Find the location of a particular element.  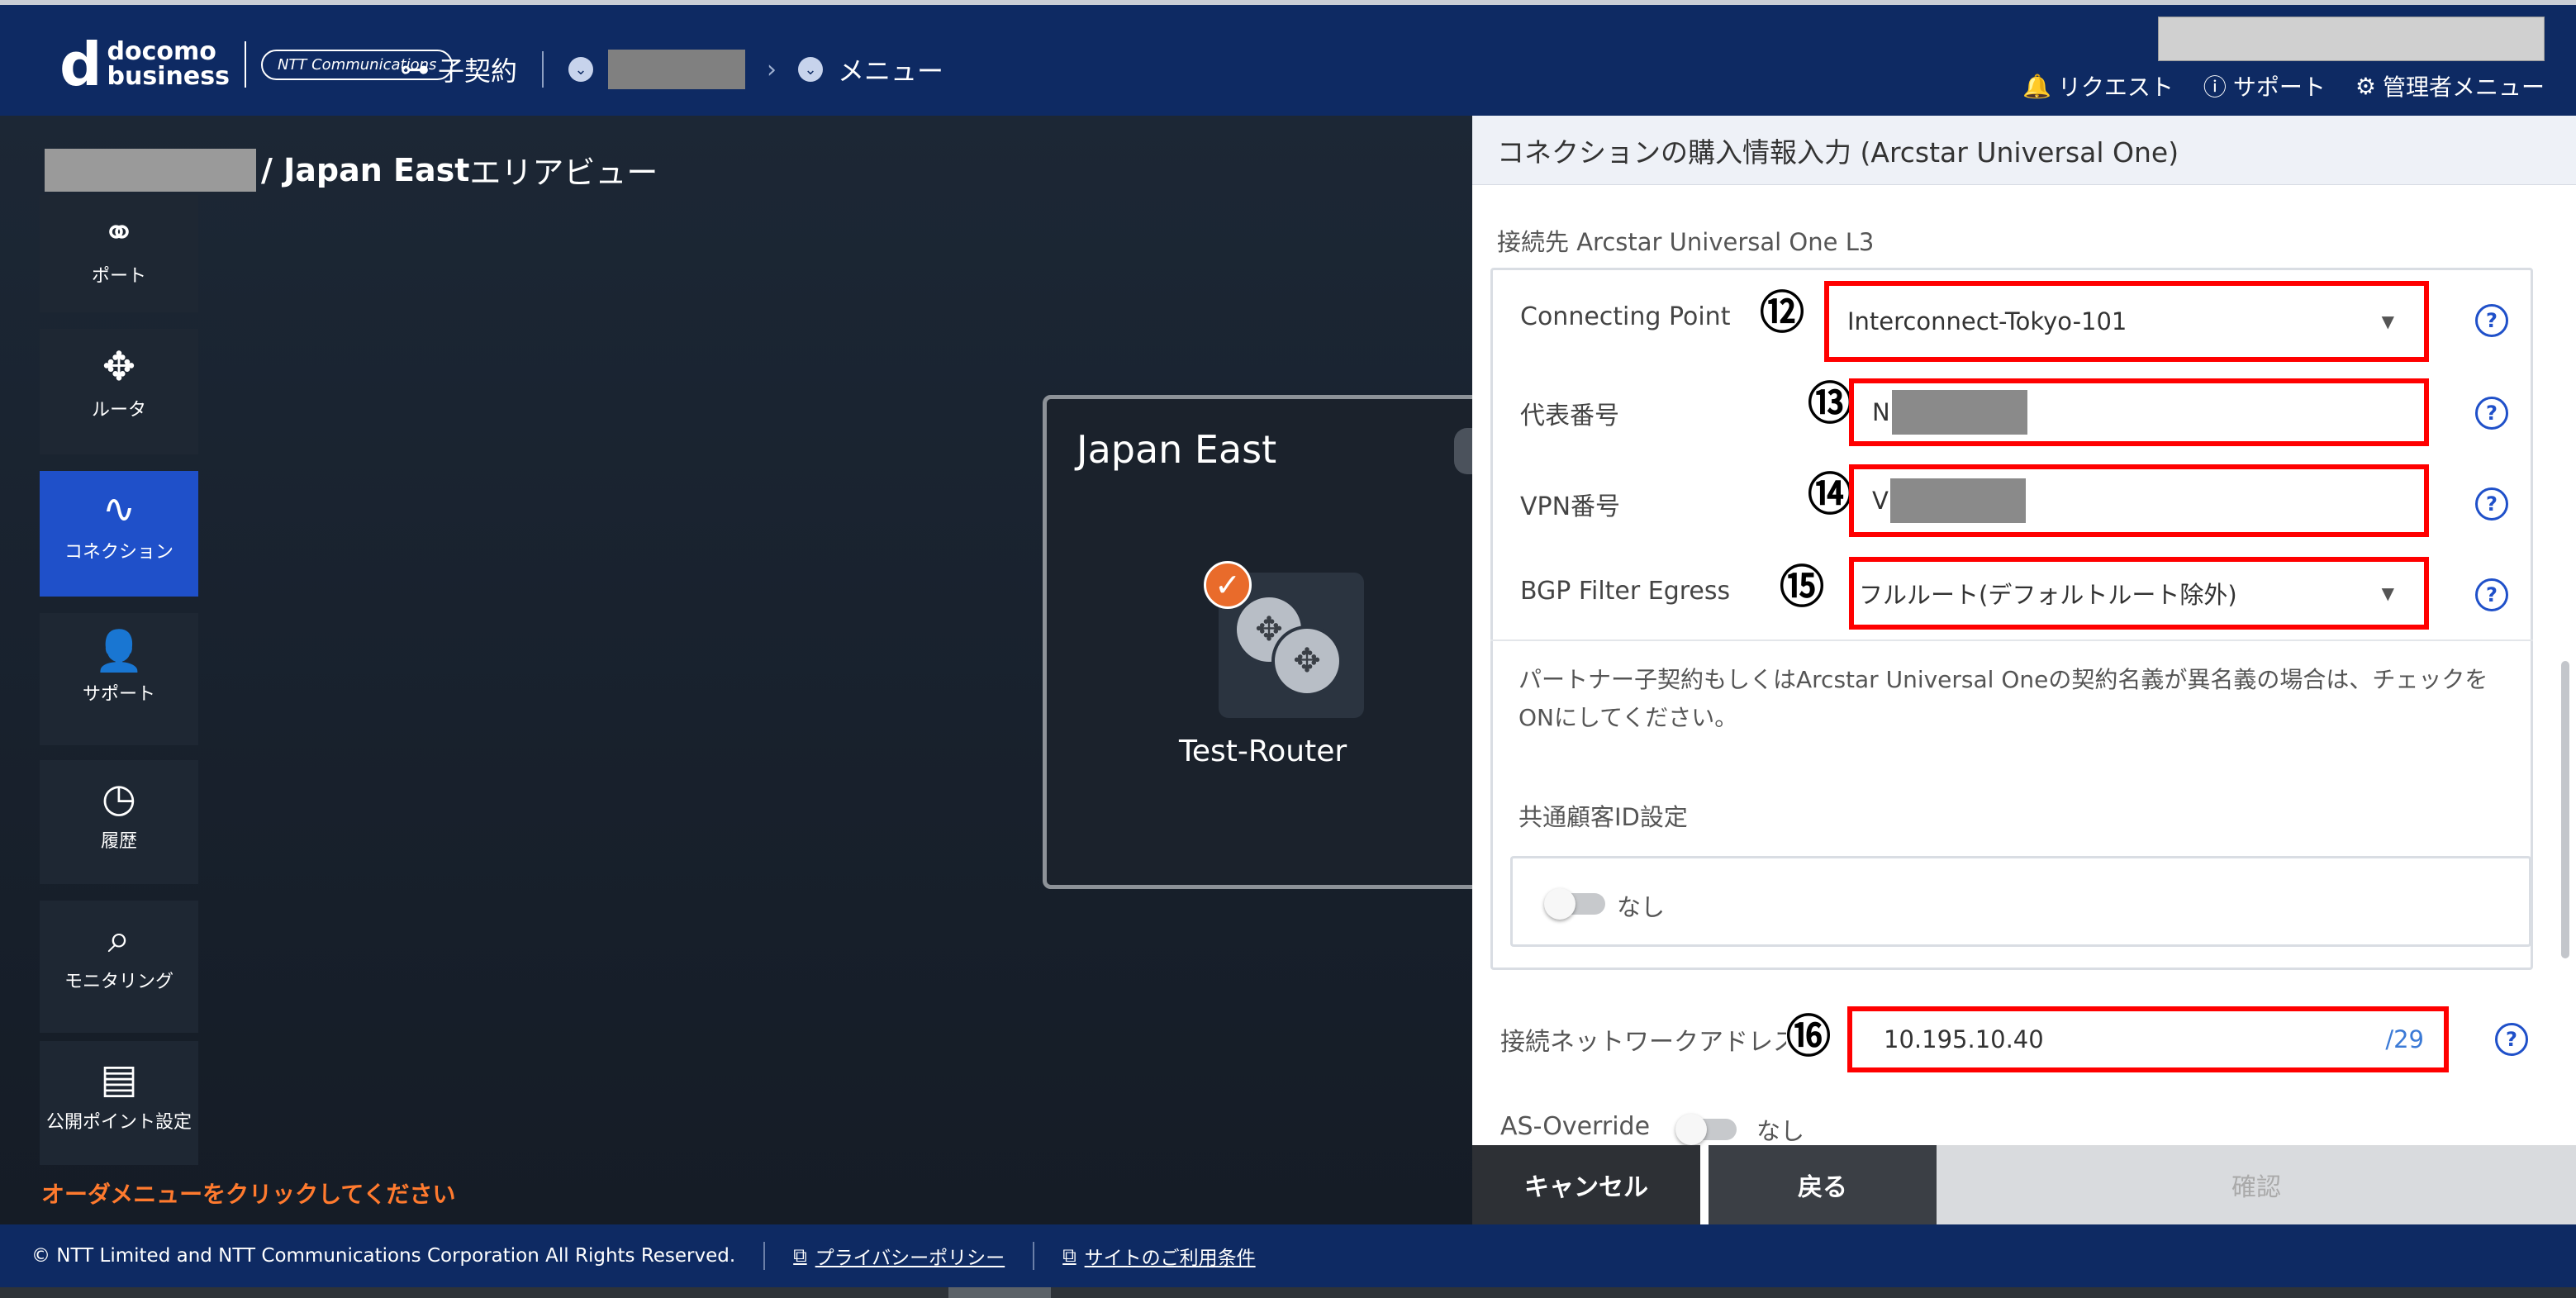

vpn-number-input: V is located at coordinates (2139, 501).